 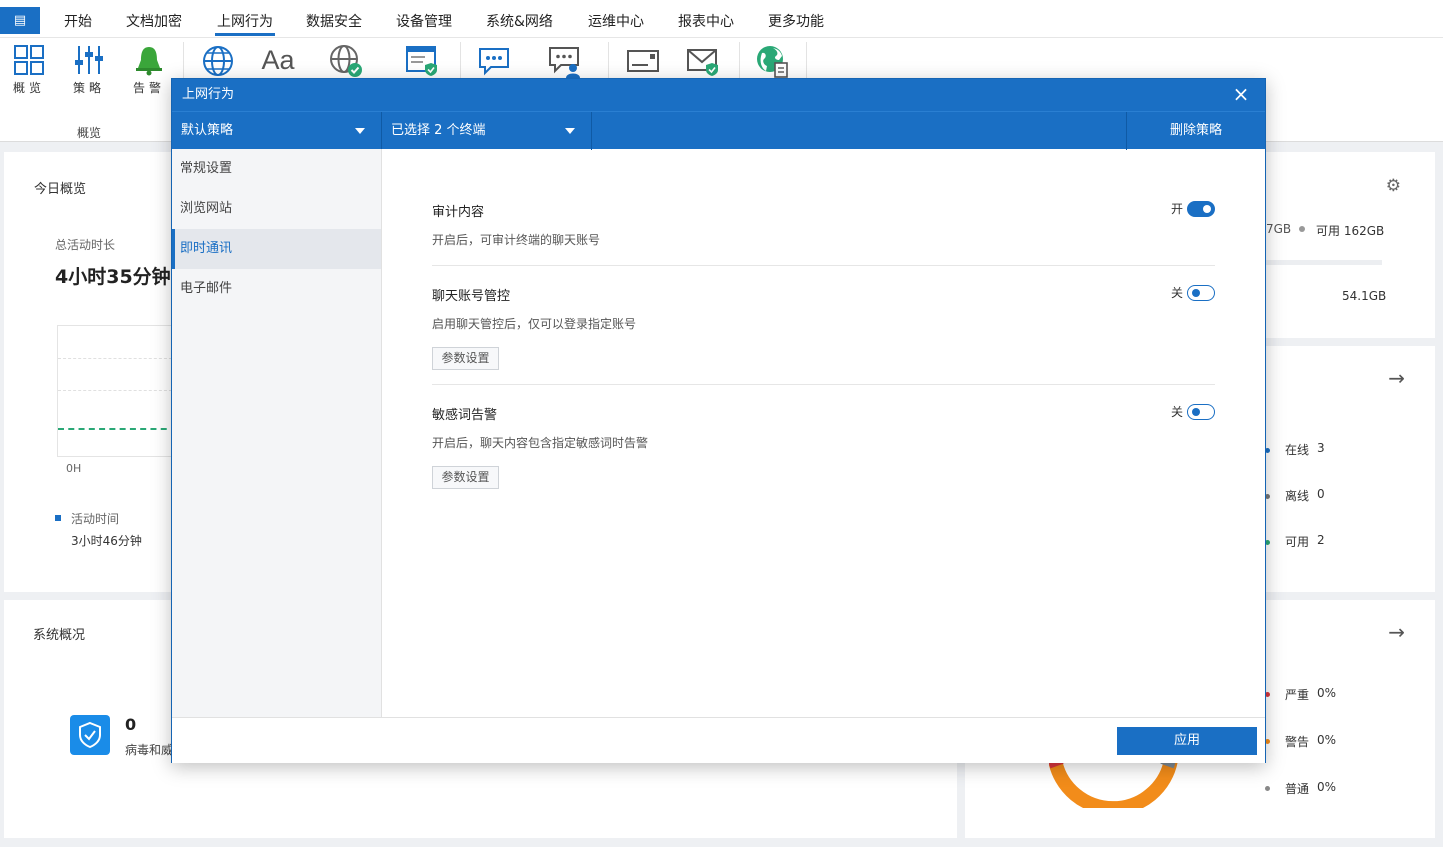 What do you see at coordinates (1201, 293) in the screenshot?
I see `chat-account-toggle` at bounding box center [1201, 293].